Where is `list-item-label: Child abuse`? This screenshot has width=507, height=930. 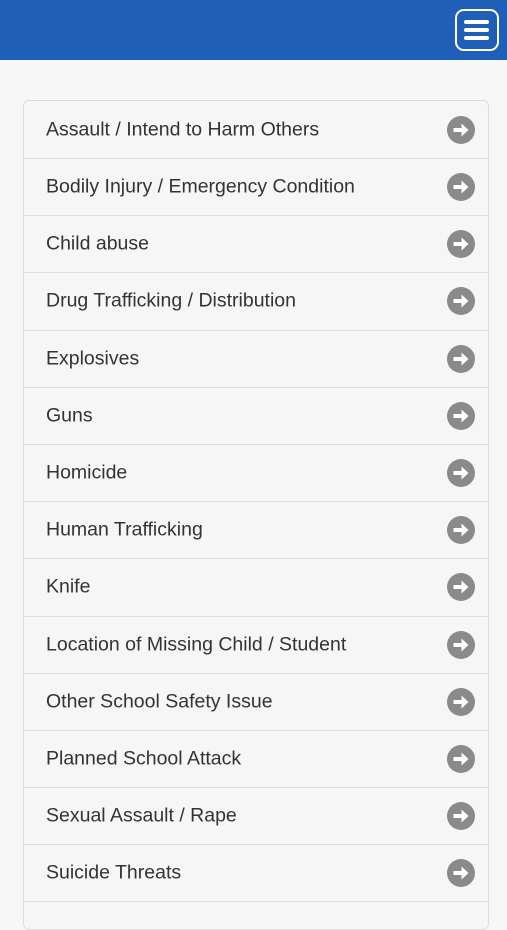
list-item-label: Child abuse is located at coordinates (97, 243).